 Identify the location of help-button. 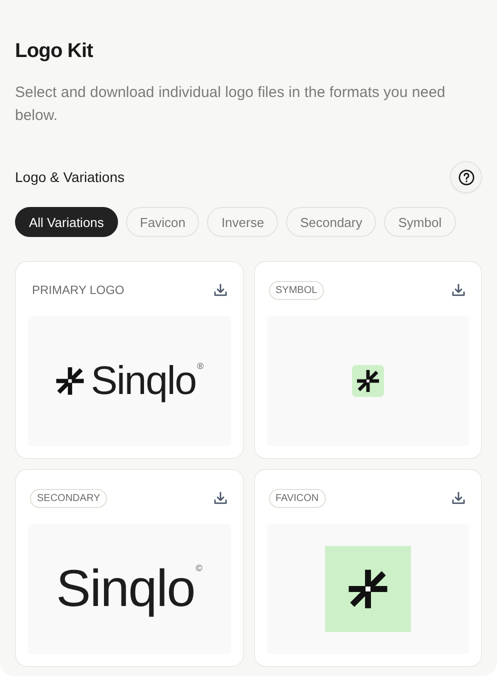
(466, 177).